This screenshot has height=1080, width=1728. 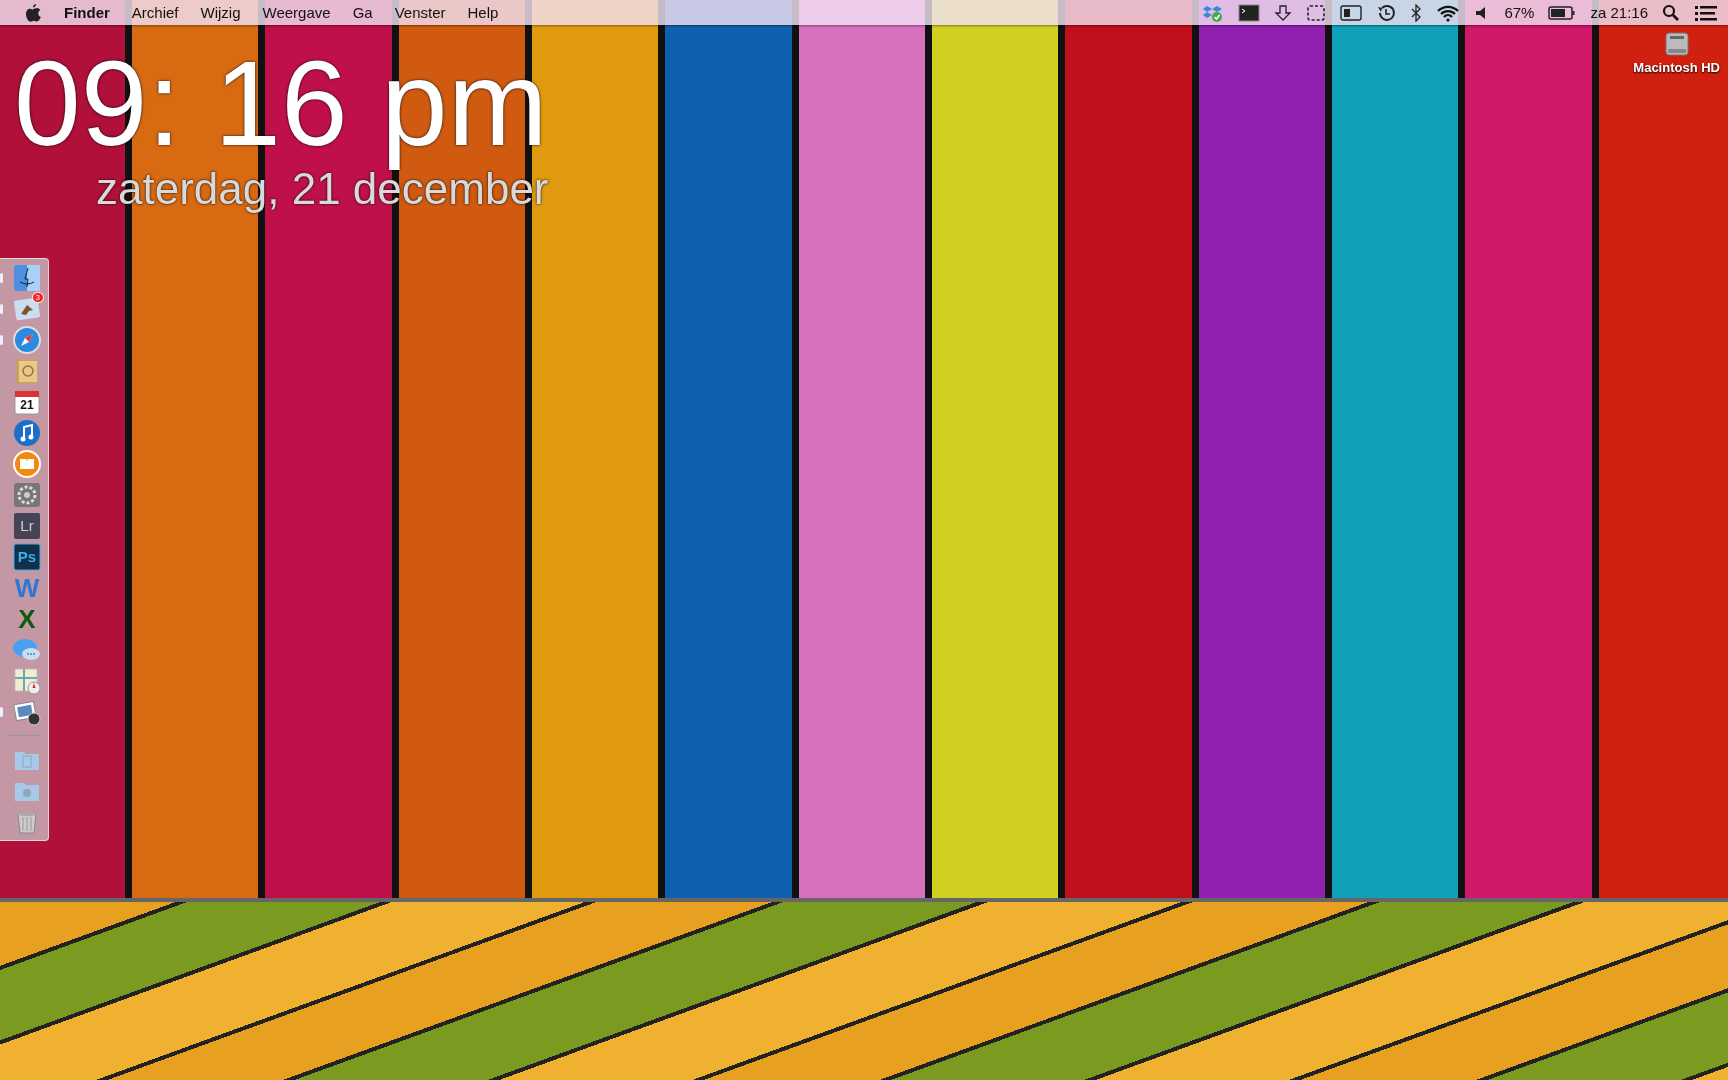 I want to click on ps-app-icon: Ps, so click(x=27, y=557).